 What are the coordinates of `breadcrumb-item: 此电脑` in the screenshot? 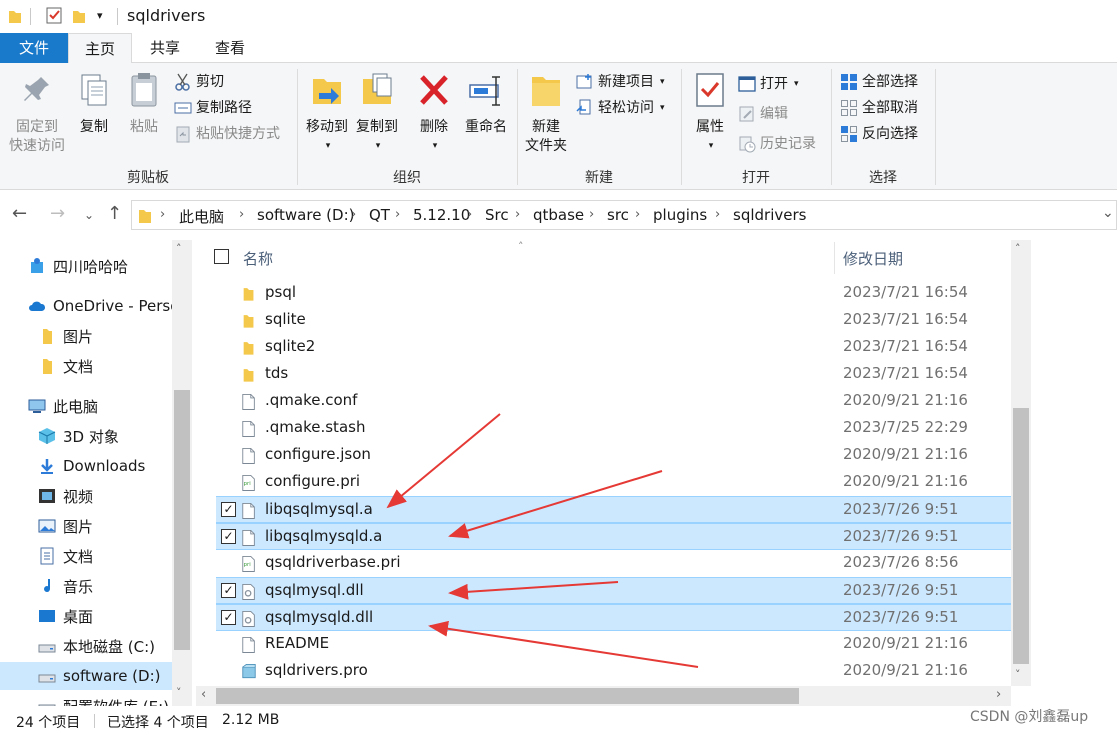 It's located at (201, 216).